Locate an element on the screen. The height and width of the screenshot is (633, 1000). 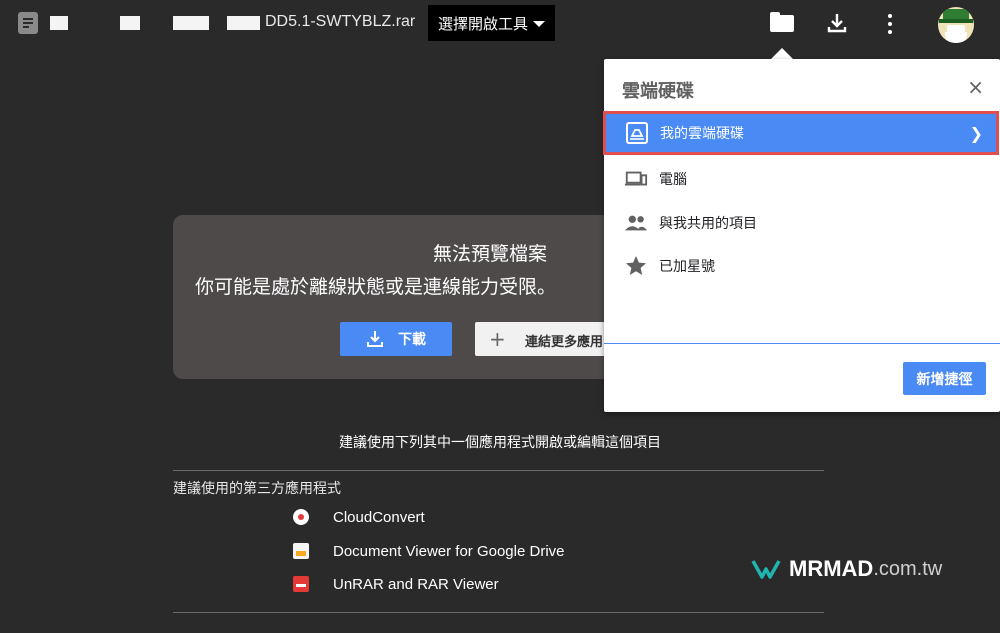
third-party-apps-title: 建議使用的第三方應用程式 is located at coordinates (257, 489).